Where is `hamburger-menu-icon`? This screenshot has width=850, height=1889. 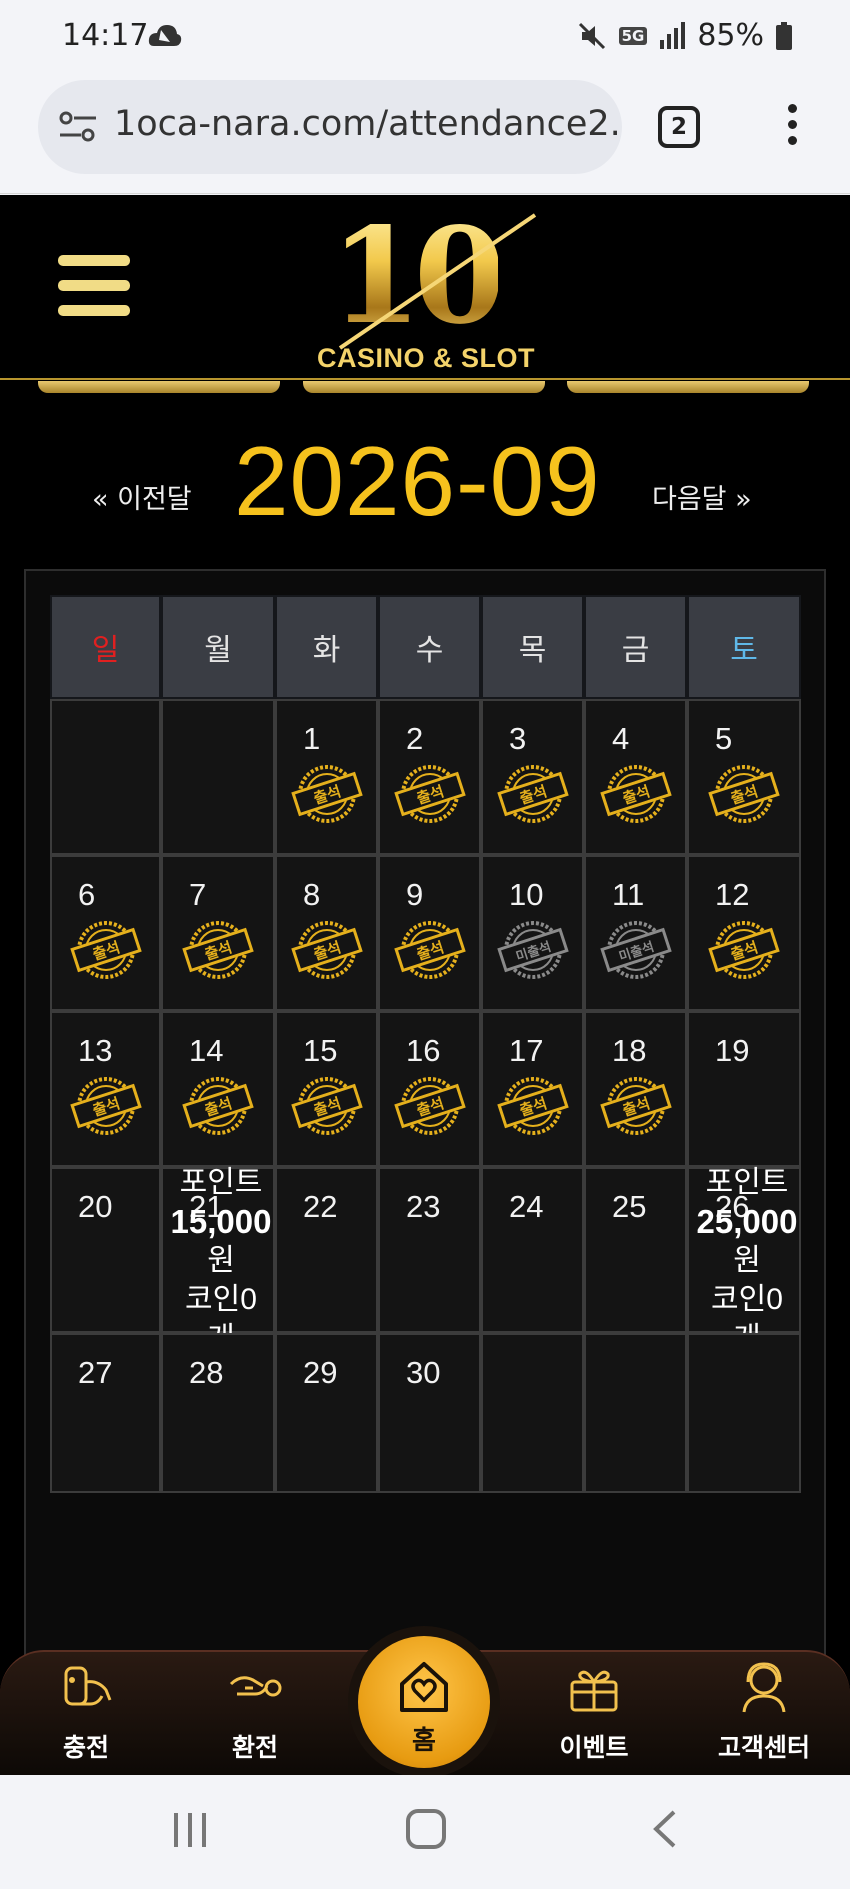
hamburger-menu-icon is located at coordinates (94, 286).